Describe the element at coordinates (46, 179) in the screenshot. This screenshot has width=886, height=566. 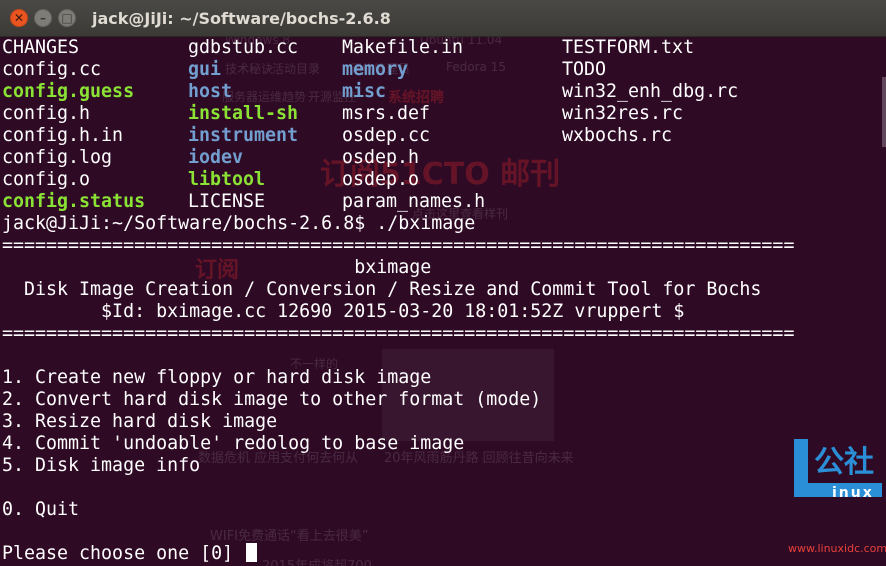
I see `file-entry: config.o` at that location.